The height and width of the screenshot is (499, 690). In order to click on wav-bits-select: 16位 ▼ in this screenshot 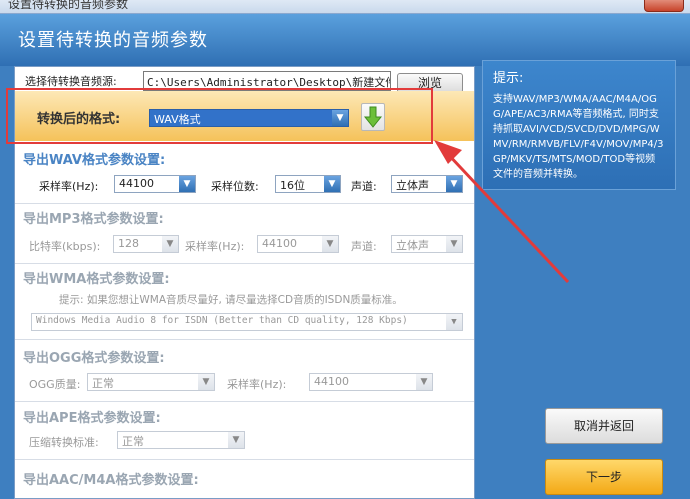, I will do `click(308, 184)`.